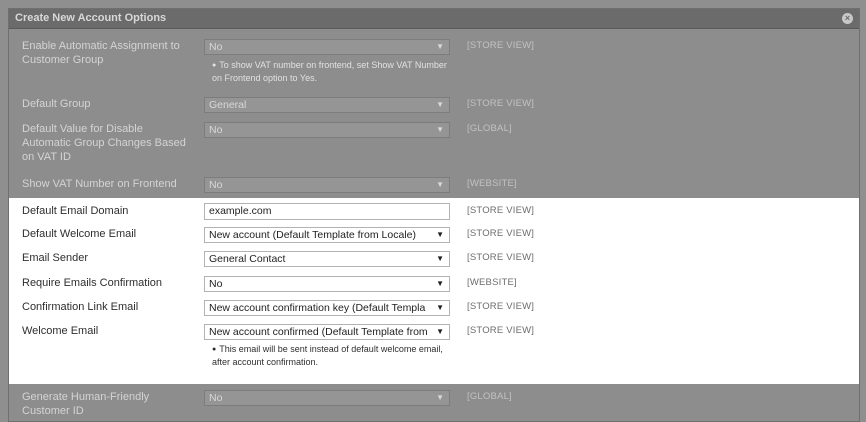 Image resolution: width=866 pixels, height=422 pixels. What do you see at coordinates (60, 331) in the screenshot?
I see `field-label: Welcome Email` at bounding box center [60, 331].